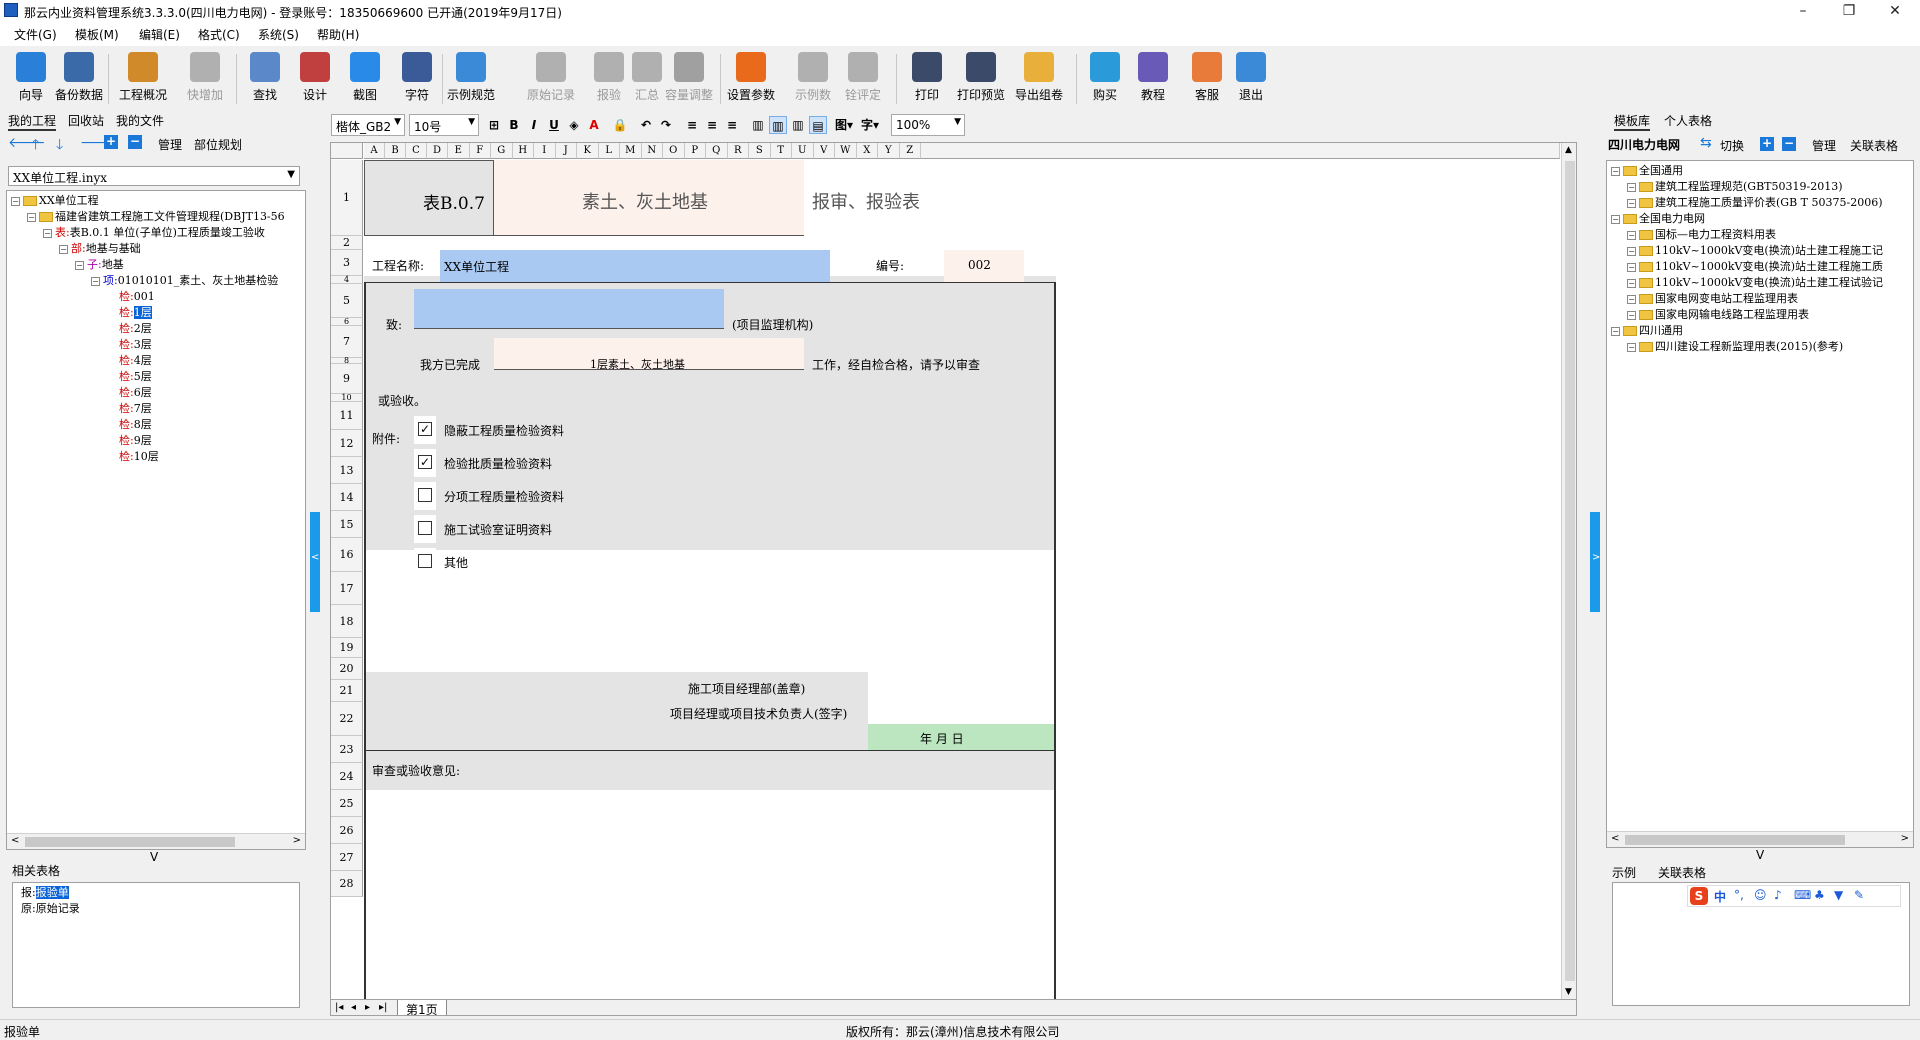  I want to click on tree-node: 检:1层, so click(156, 313).